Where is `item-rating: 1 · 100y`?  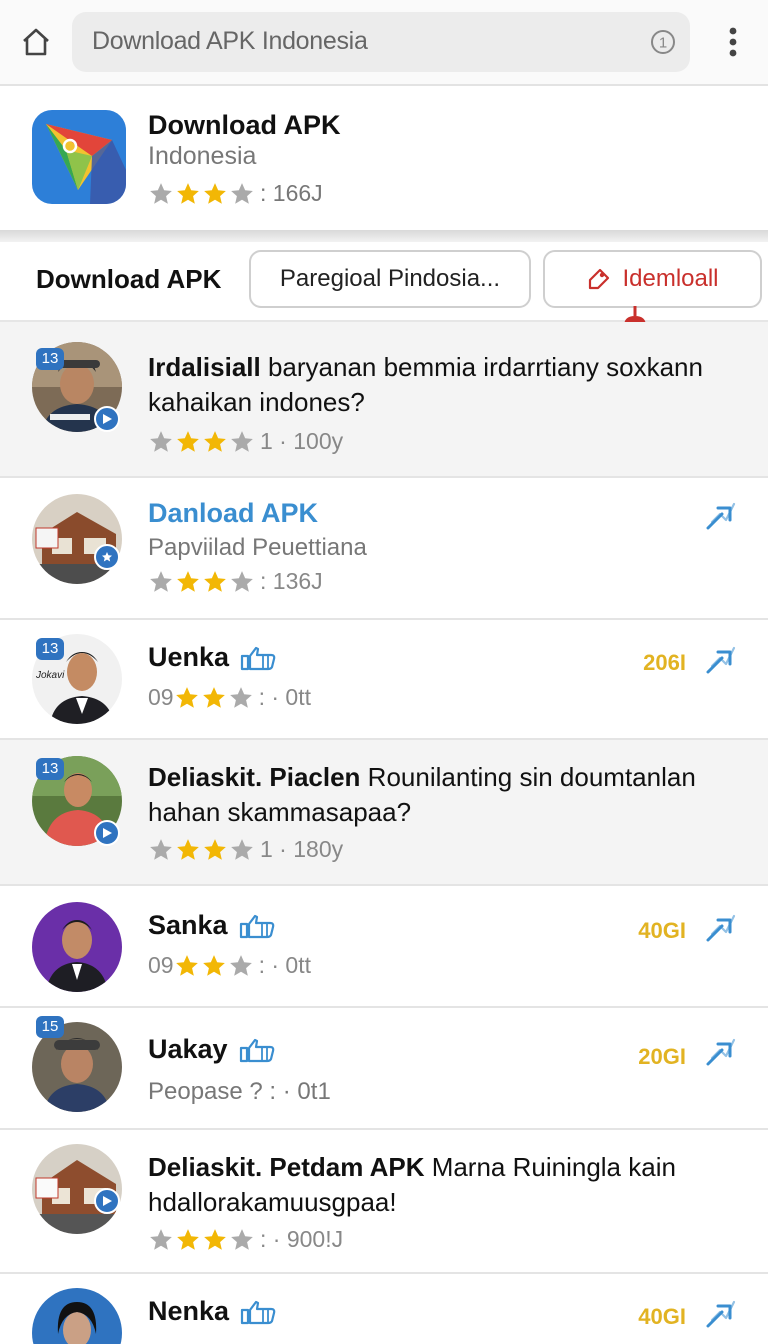 item-rating: 1 · 100y is located at coordinates (245, 441).